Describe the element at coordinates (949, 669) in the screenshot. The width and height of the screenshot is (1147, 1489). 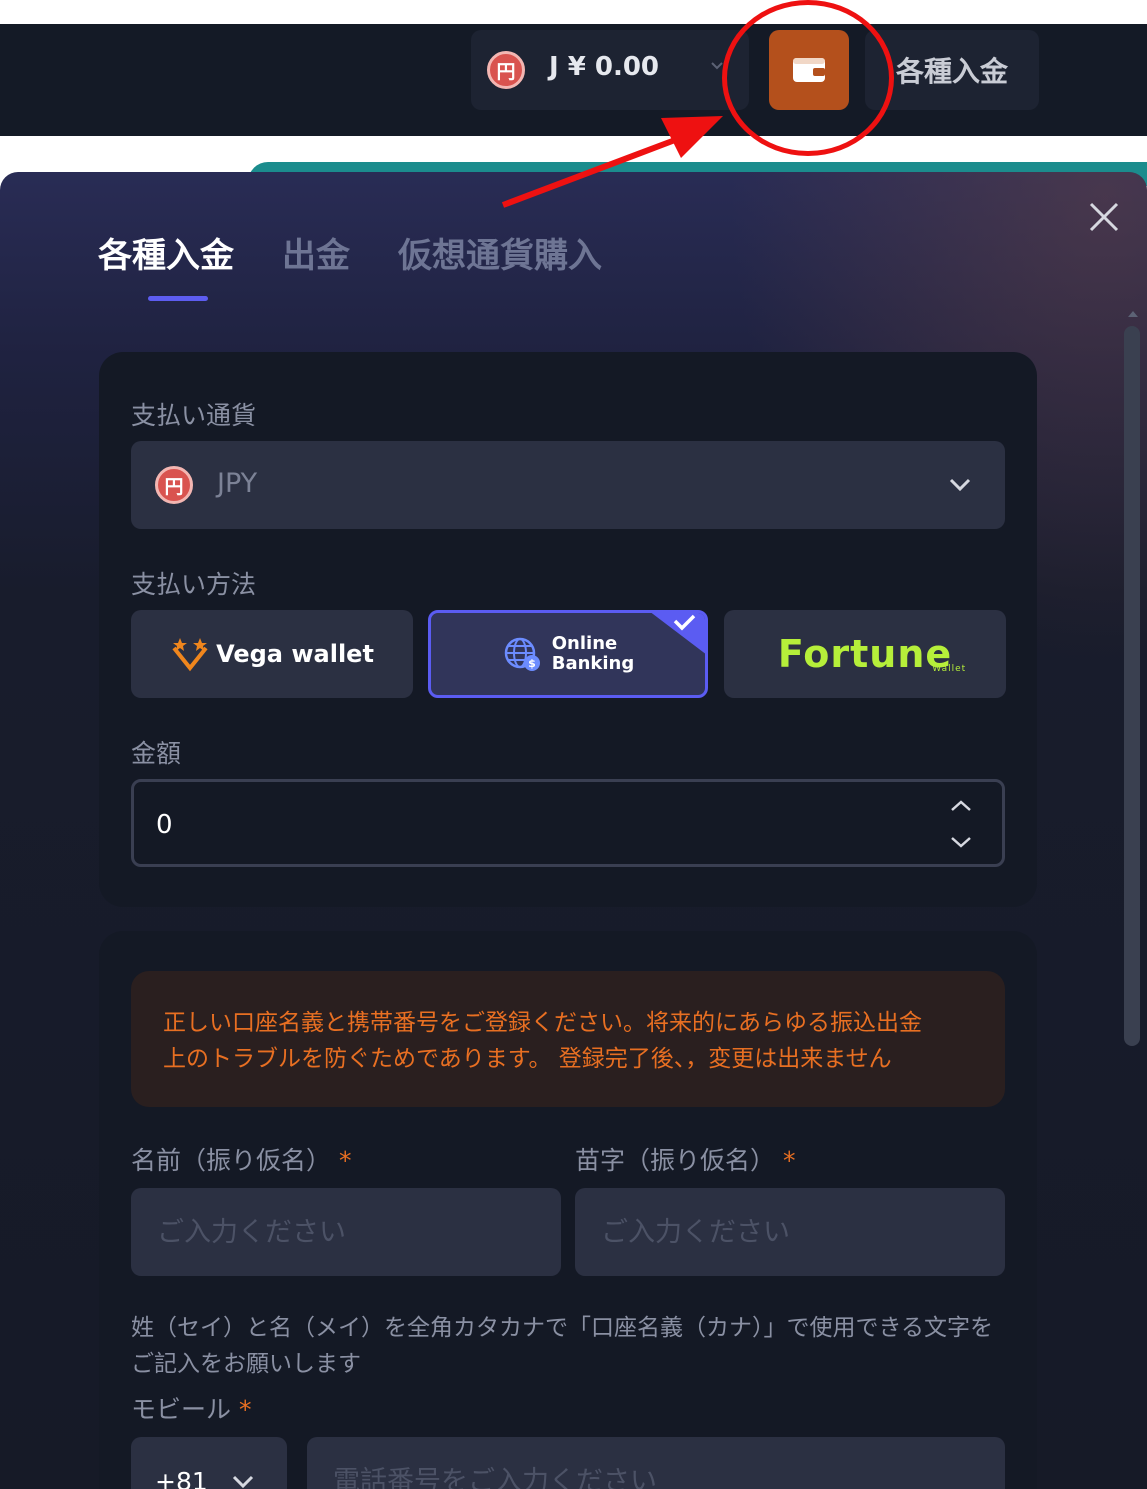
I see `fortune-wallet-sublabel: Wallet` at that location.